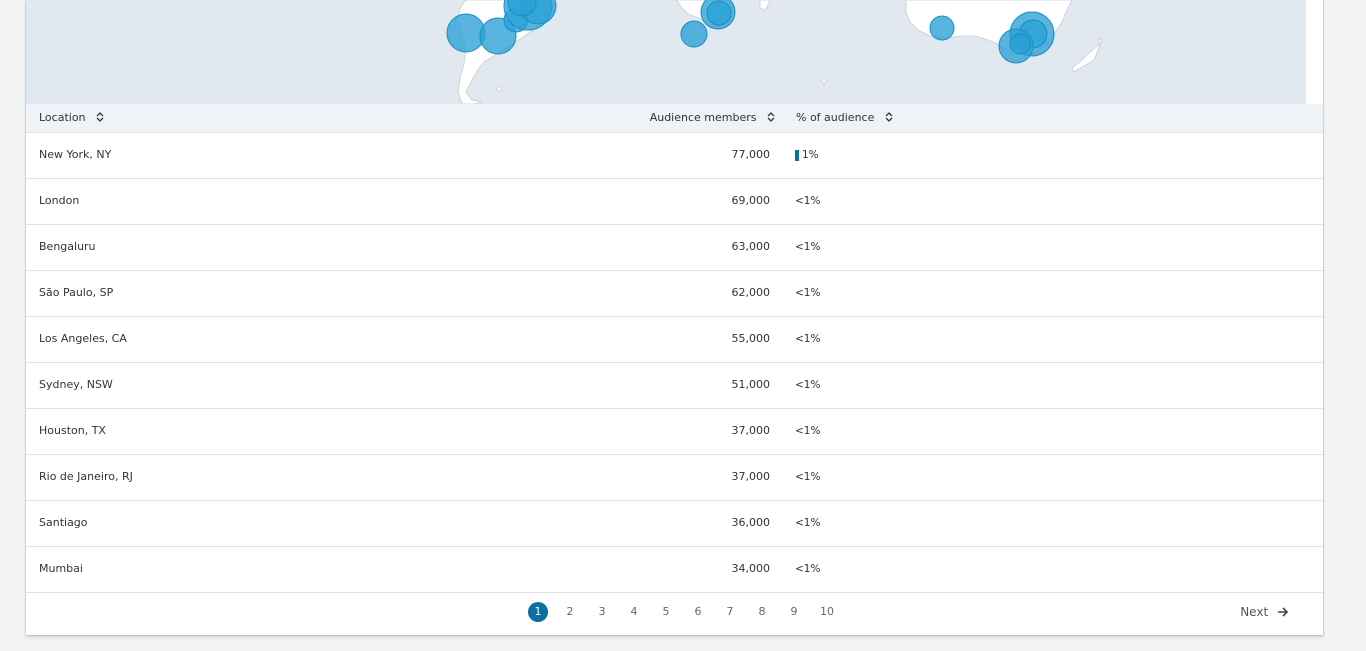 This screenshot has height=651, width=1366. What do you see at coordinates (1283, 611) in the screenshot?
I see `arrow-right-icon` at bounding box center [1283, 611].